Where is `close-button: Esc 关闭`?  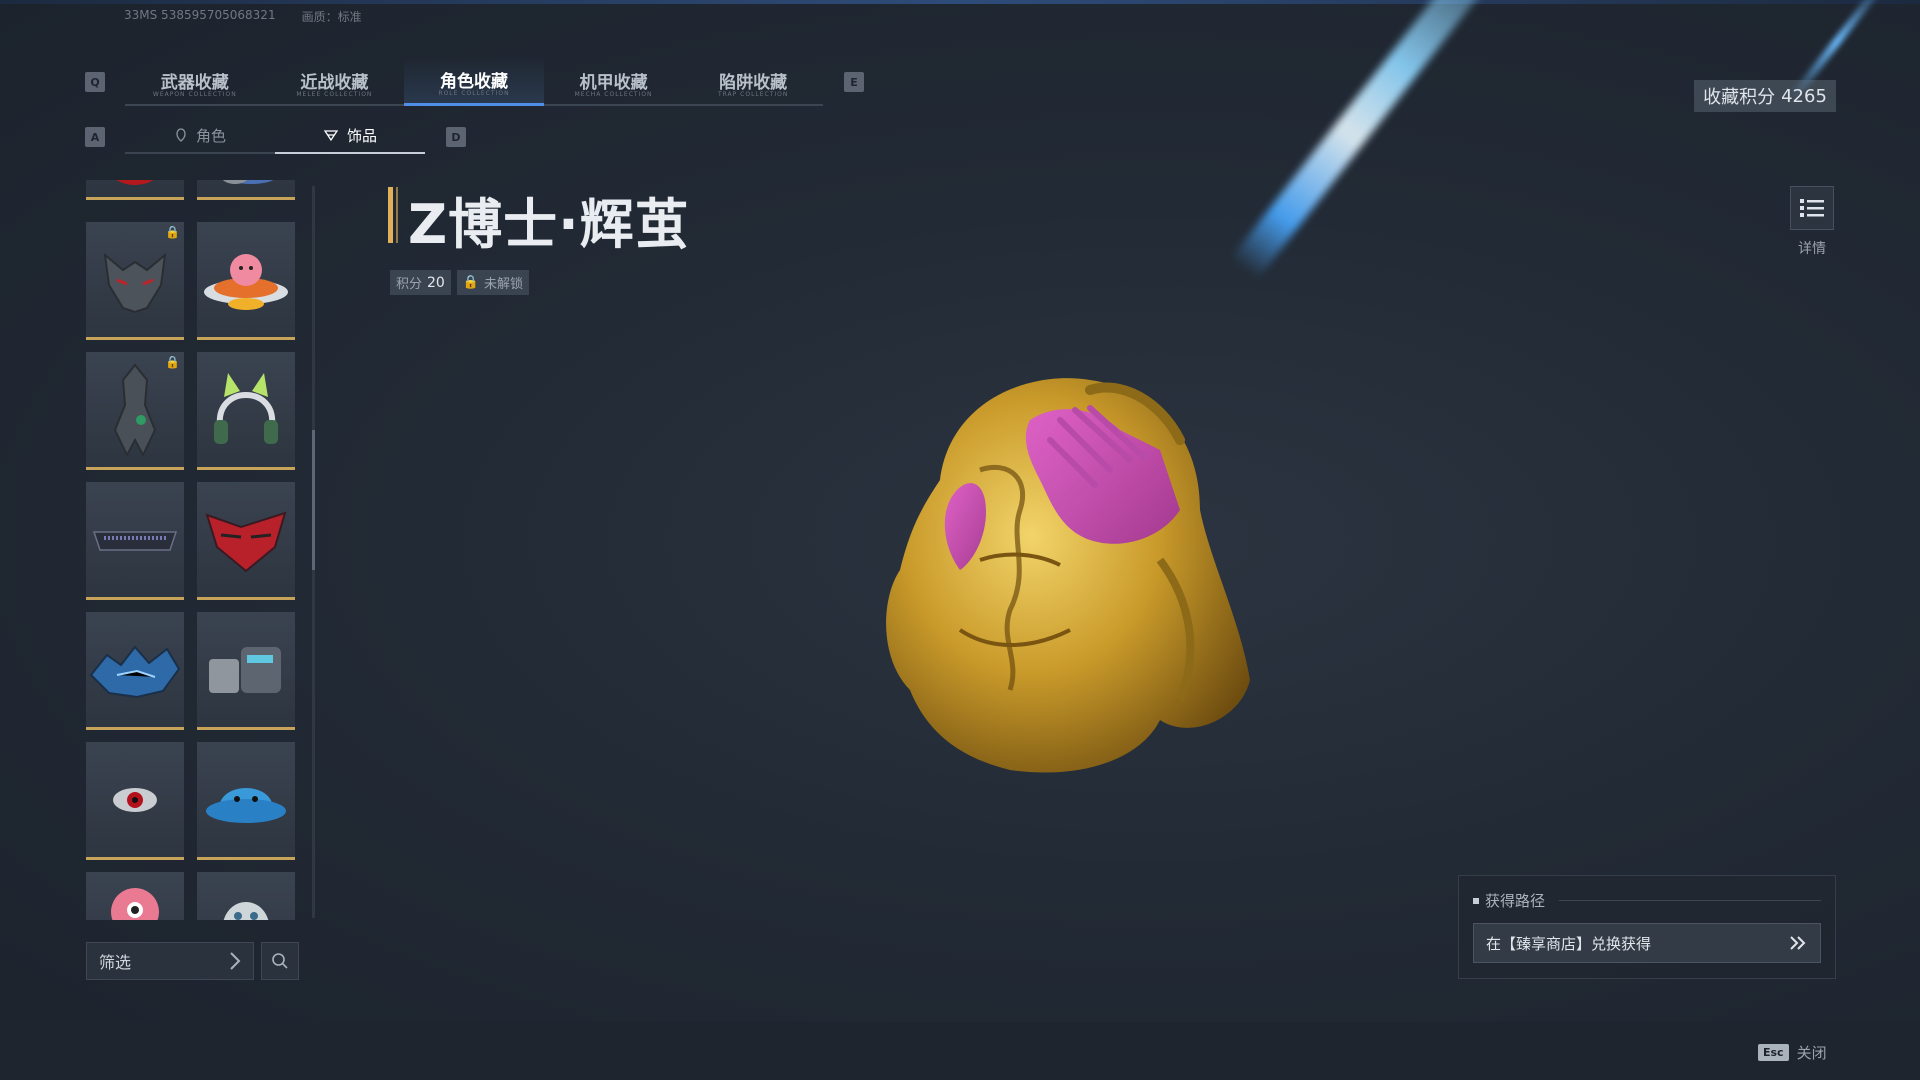 close-button: Esc 关闭 is located at coordinates (1792, 1052).